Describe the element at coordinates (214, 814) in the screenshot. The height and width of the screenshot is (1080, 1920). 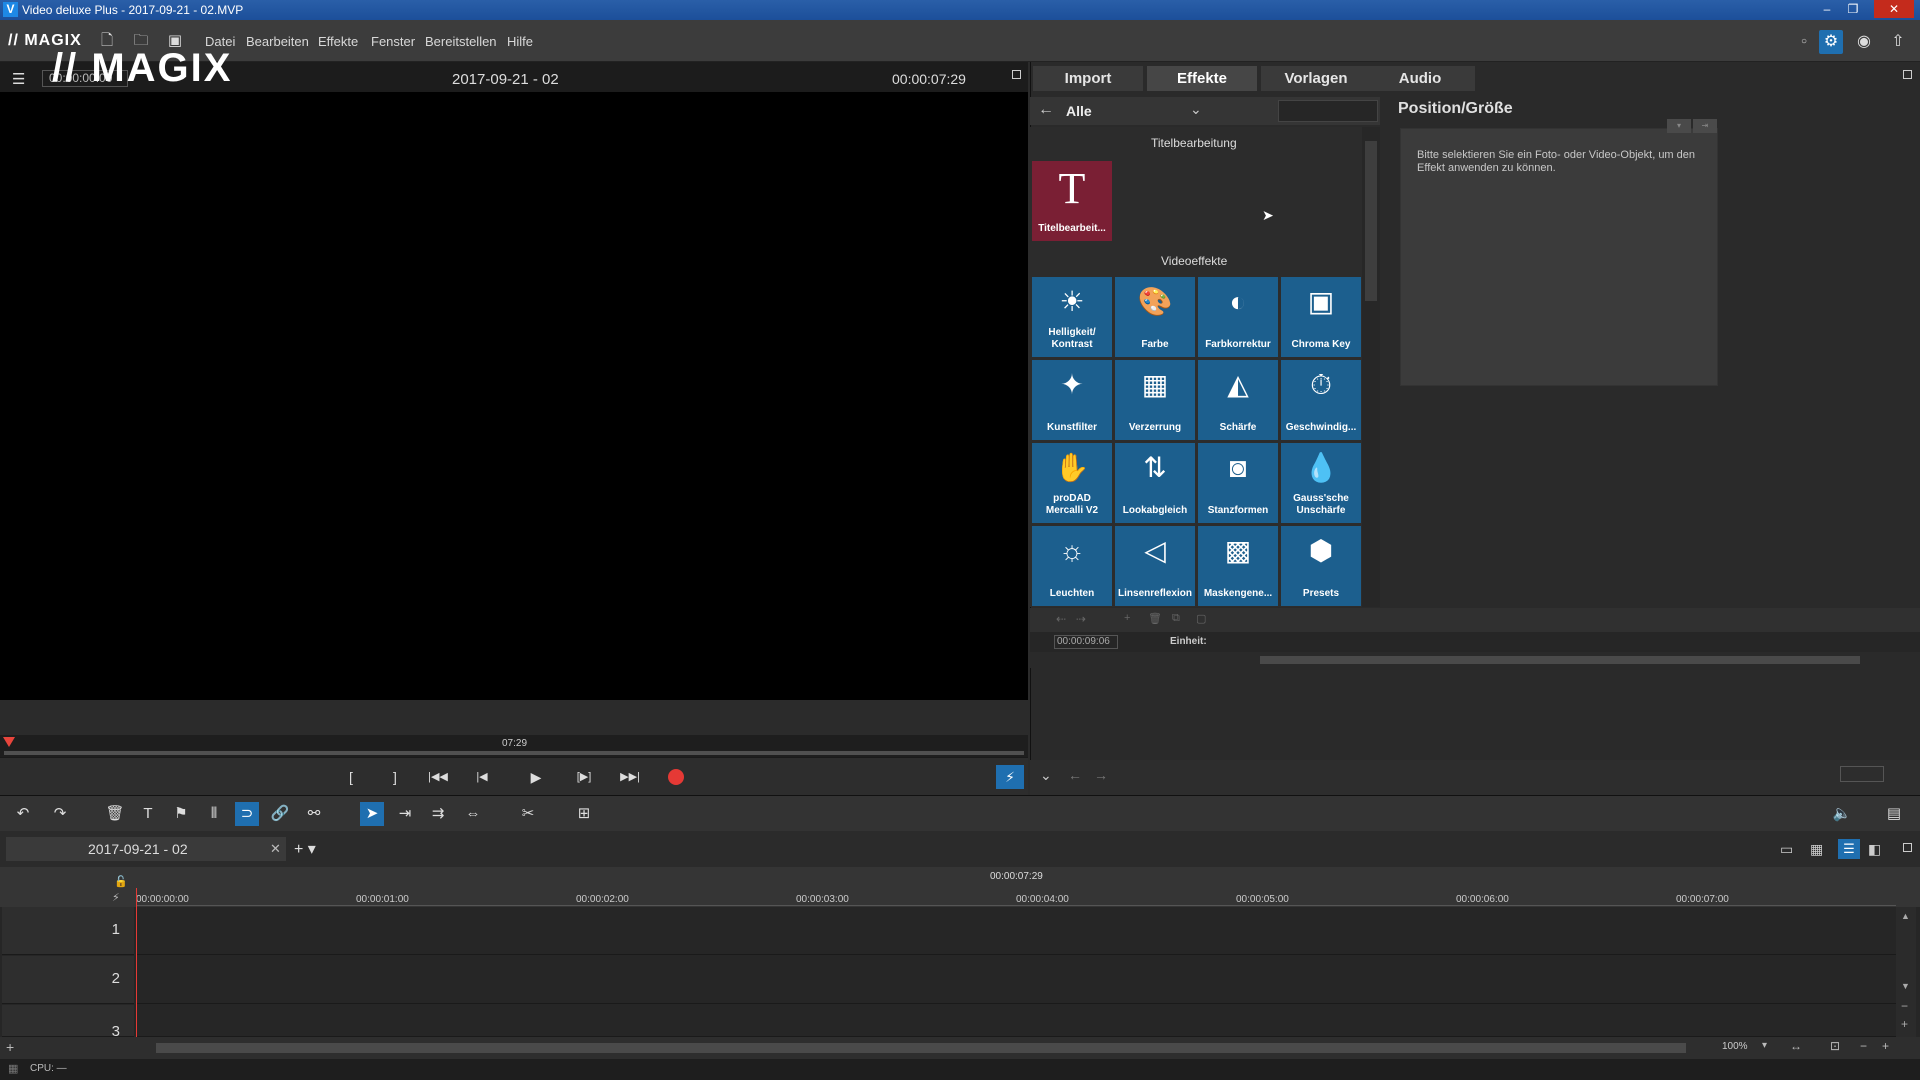
I see `split-icon: ⫴` at that location.